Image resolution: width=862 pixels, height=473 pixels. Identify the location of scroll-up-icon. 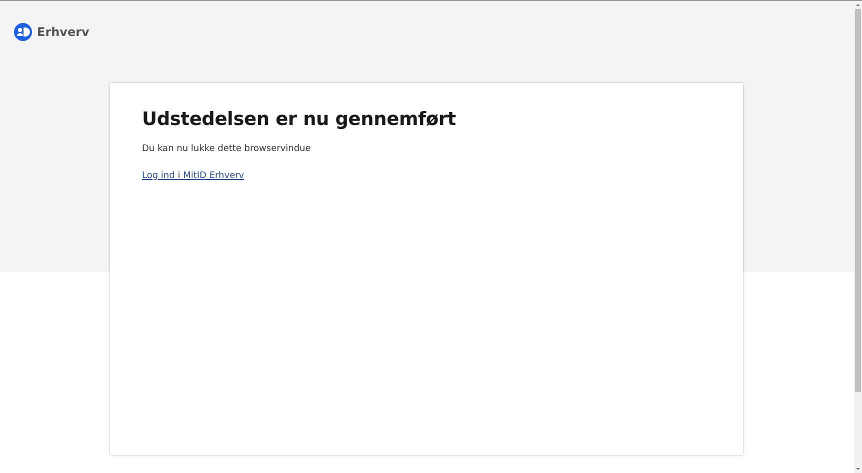
(858, 5).